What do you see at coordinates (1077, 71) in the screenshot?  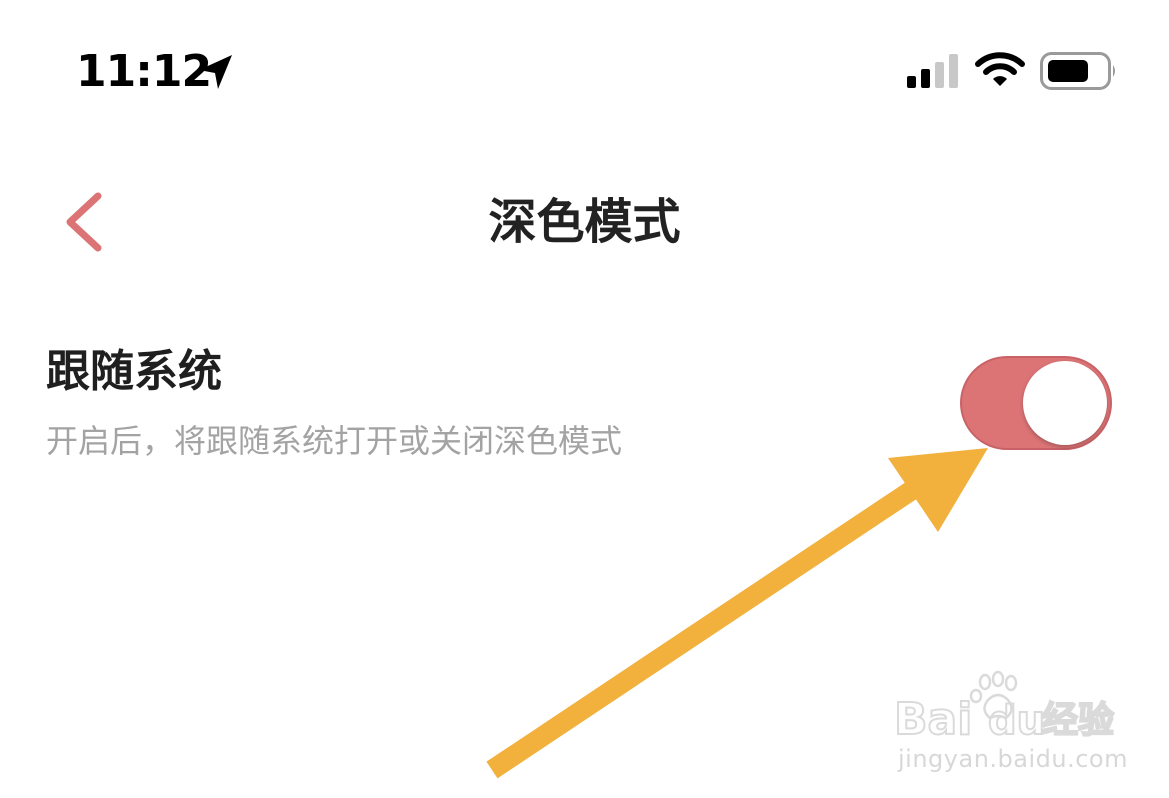 I see `battery-icon` at bounding box center [1077, 71].